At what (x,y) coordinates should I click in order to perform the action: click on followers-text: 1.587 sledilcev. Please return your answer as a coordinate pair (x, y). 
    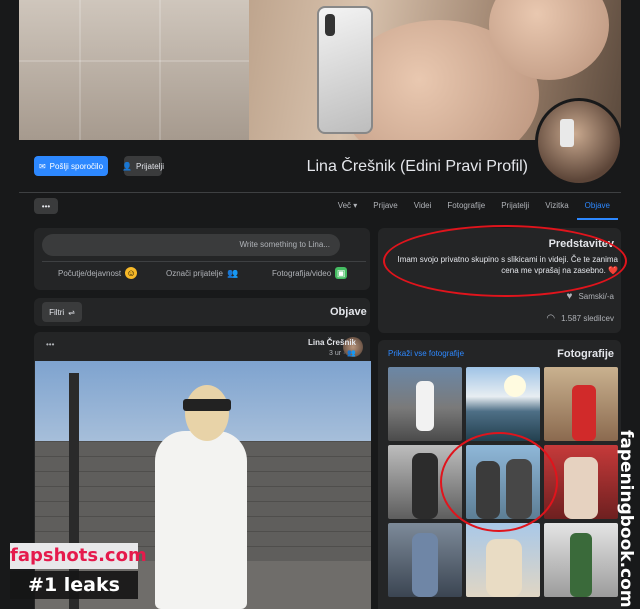
    Looking at the image, I should click on (587, 318).